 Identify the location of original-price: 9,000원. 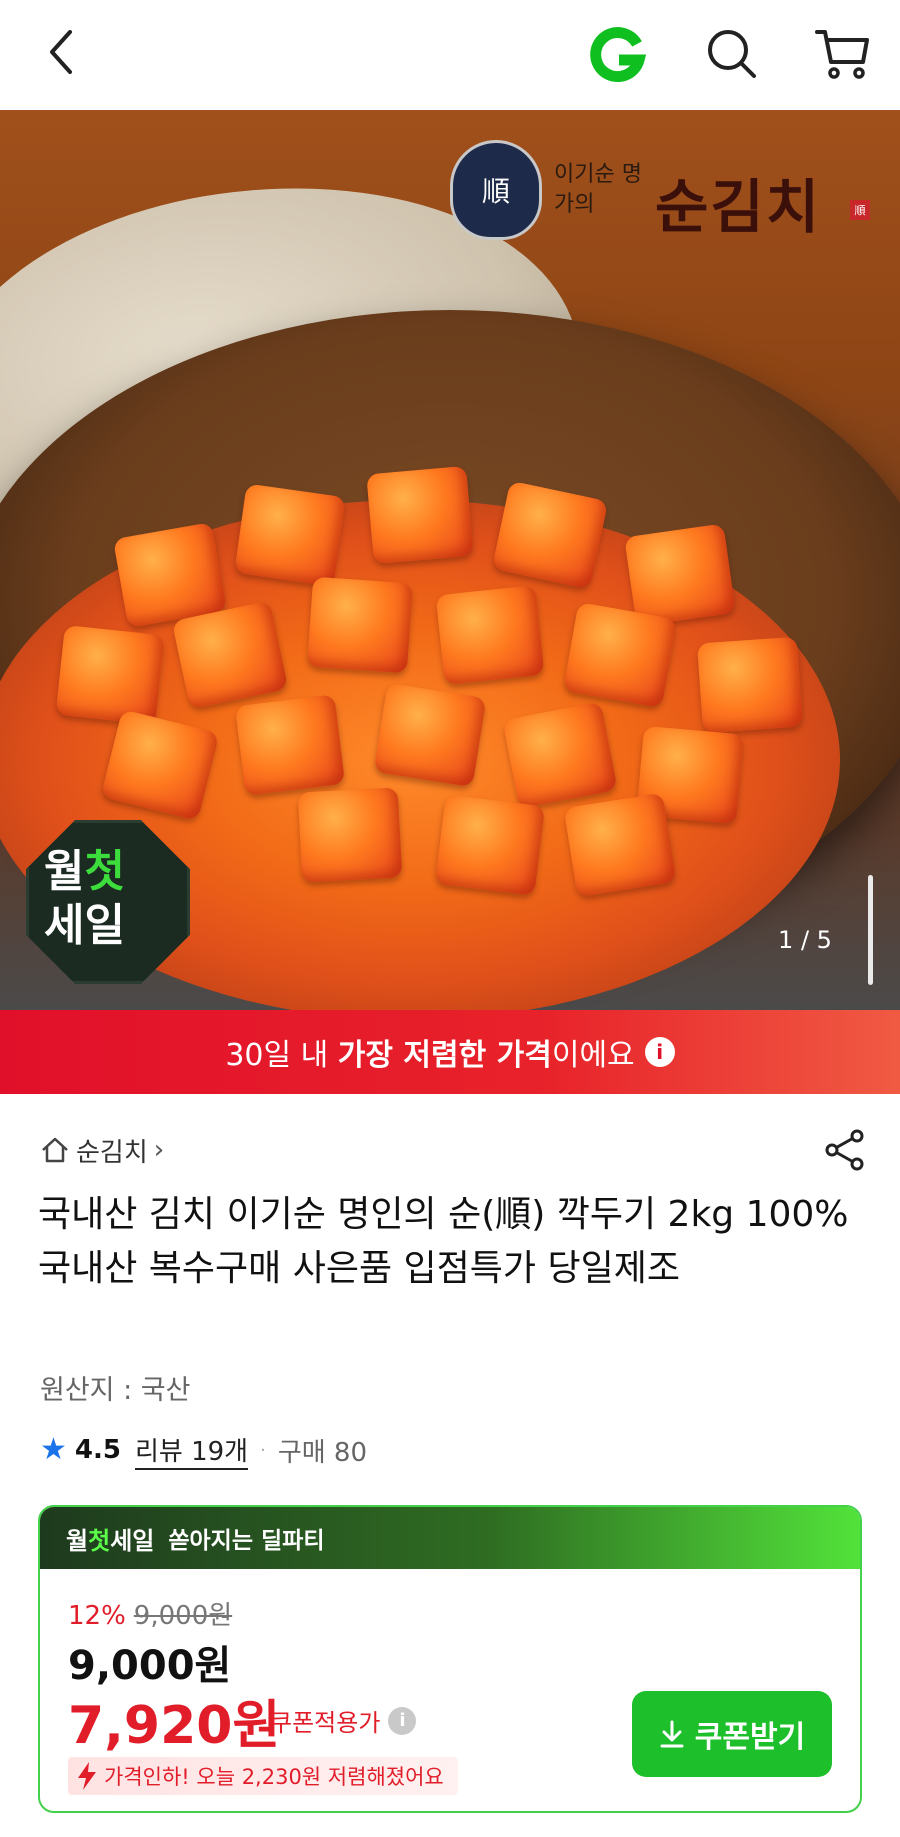
(183, 1616).